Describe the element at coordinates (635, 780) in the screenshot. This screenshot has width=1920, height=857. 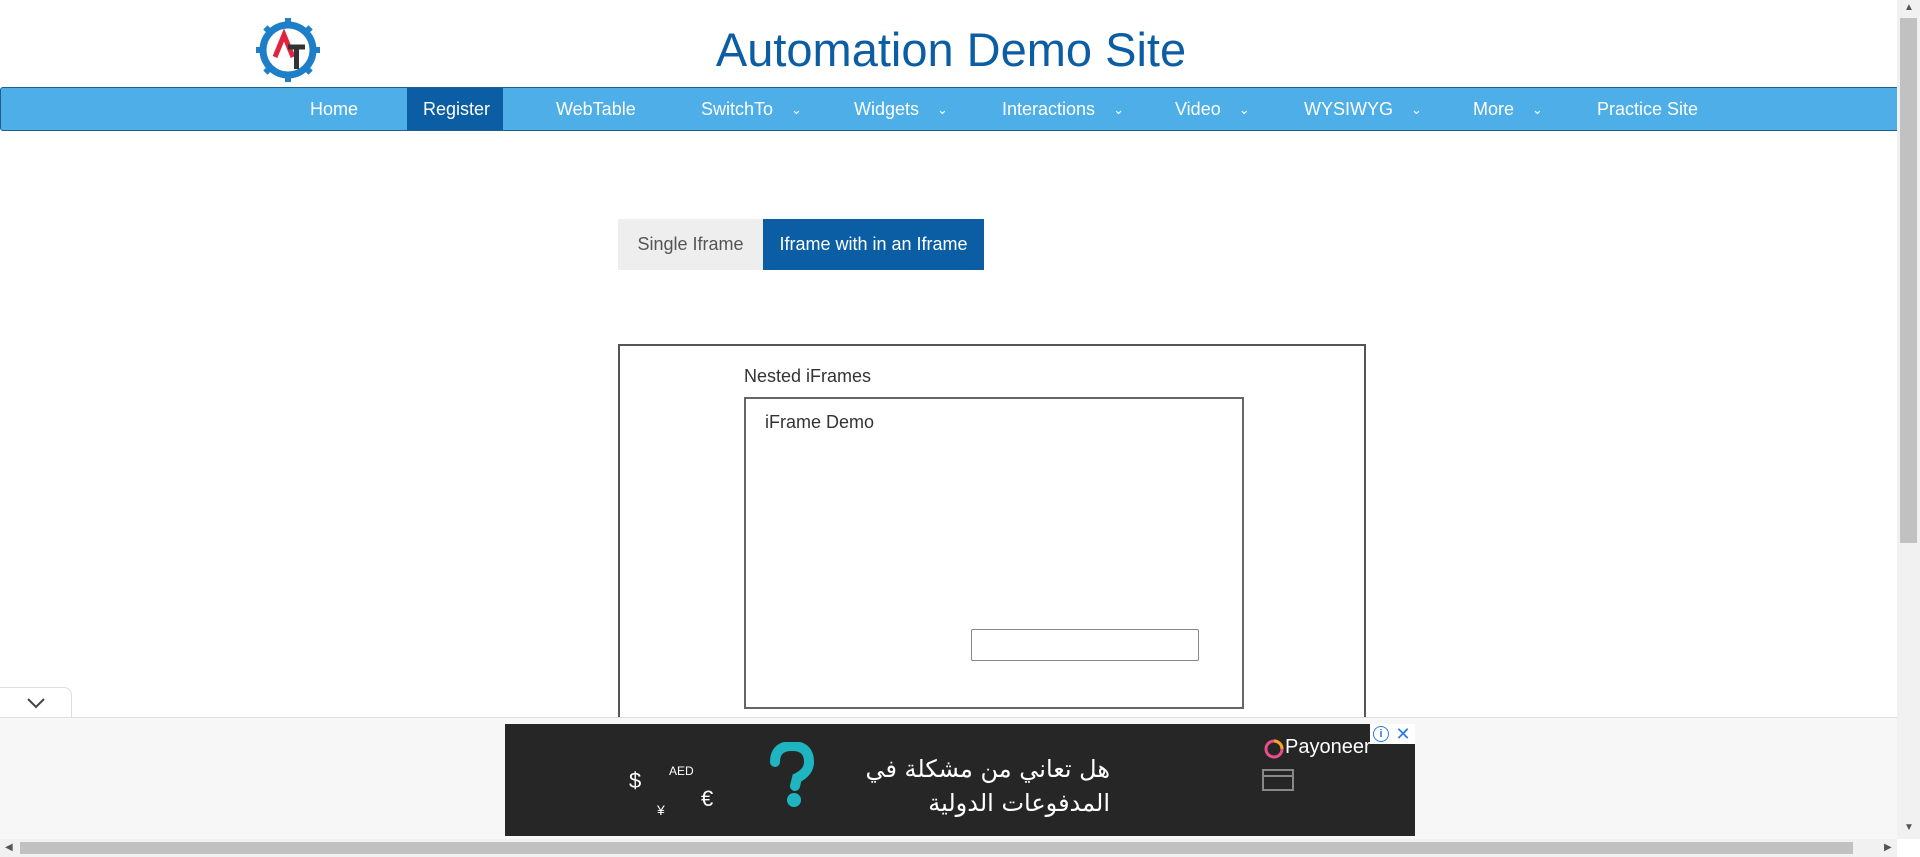
I see `dollar-symbol: $` at that location.